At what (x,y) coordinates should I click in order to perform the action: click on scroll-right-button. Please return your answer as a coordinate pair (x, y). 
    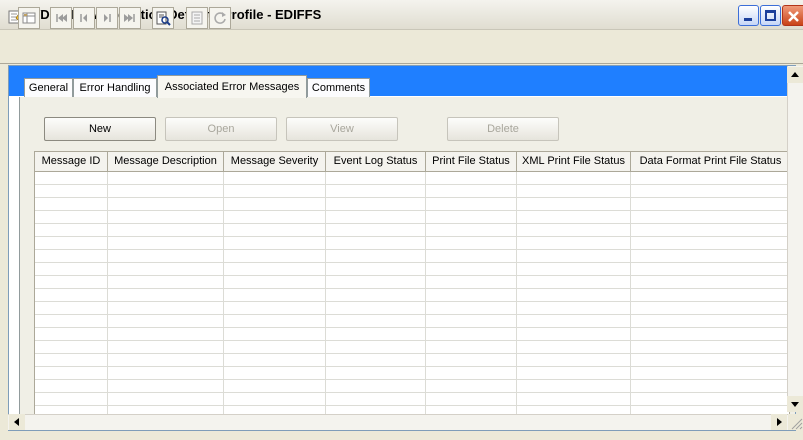
    Looking at the image, I should click on (779, 422).